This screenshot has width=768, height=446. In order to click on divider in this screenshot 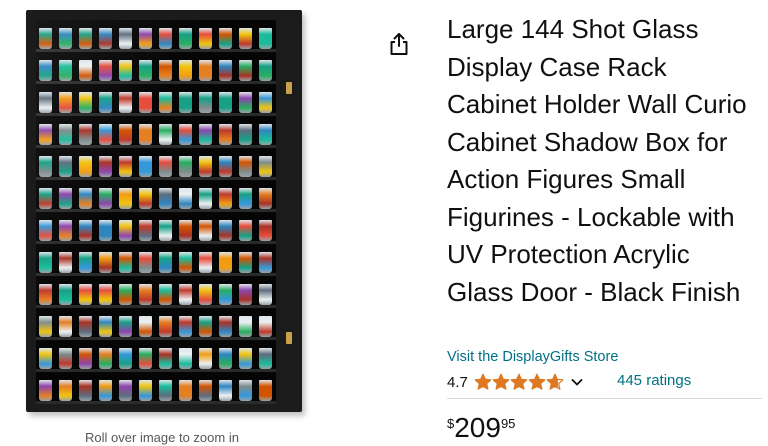, I will do `click(604, 398)`.